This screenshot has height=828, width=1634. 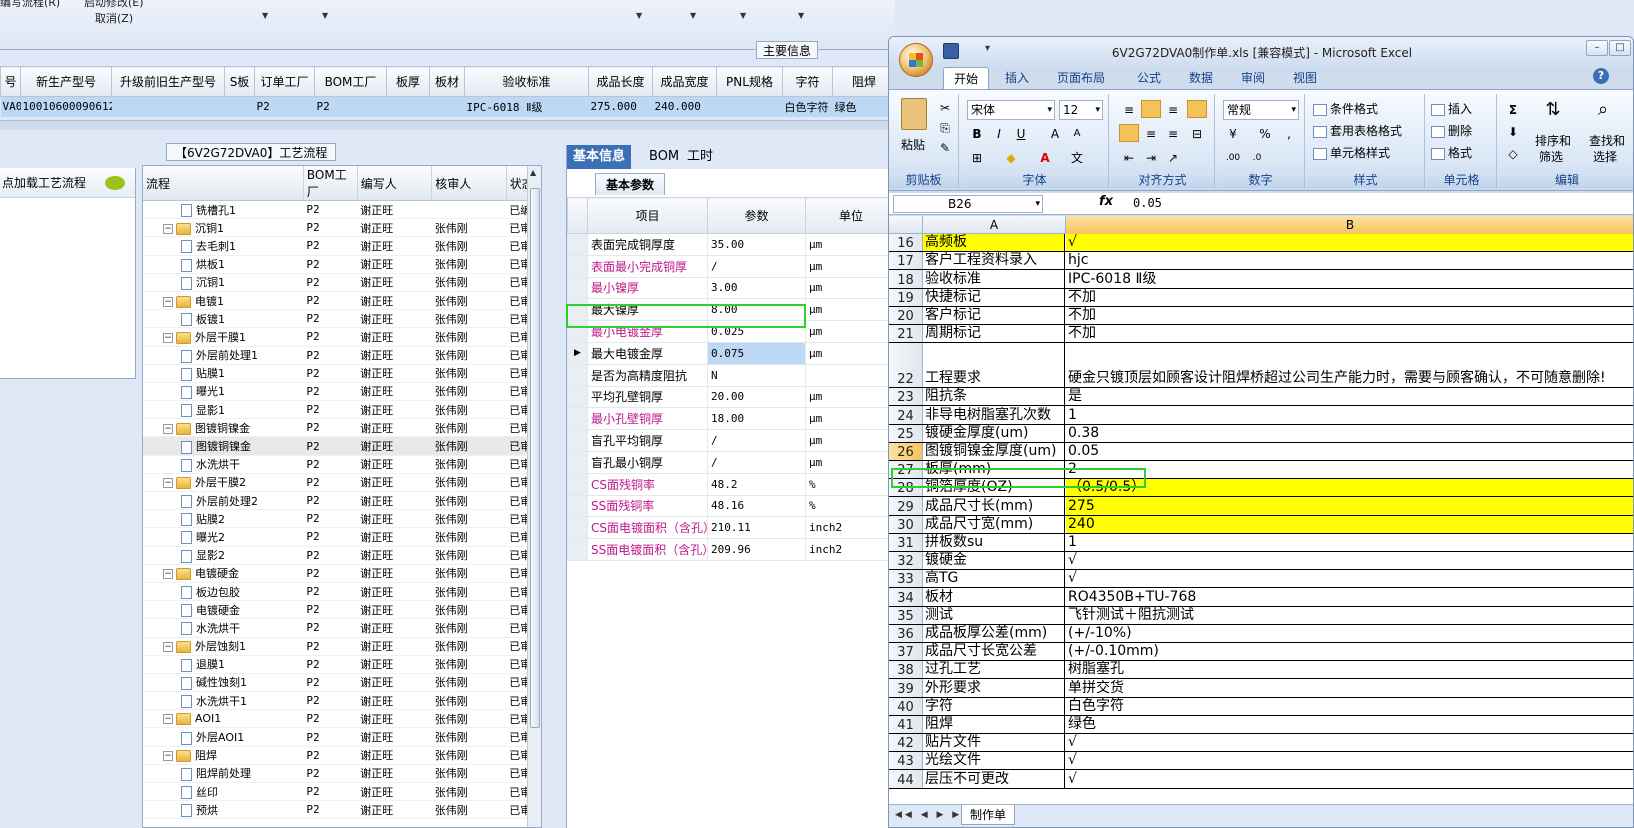 What do you see at coordinates (10, 106) in the screenshot?
I see `table-cell: VA0` at bounding box center [10, 106].